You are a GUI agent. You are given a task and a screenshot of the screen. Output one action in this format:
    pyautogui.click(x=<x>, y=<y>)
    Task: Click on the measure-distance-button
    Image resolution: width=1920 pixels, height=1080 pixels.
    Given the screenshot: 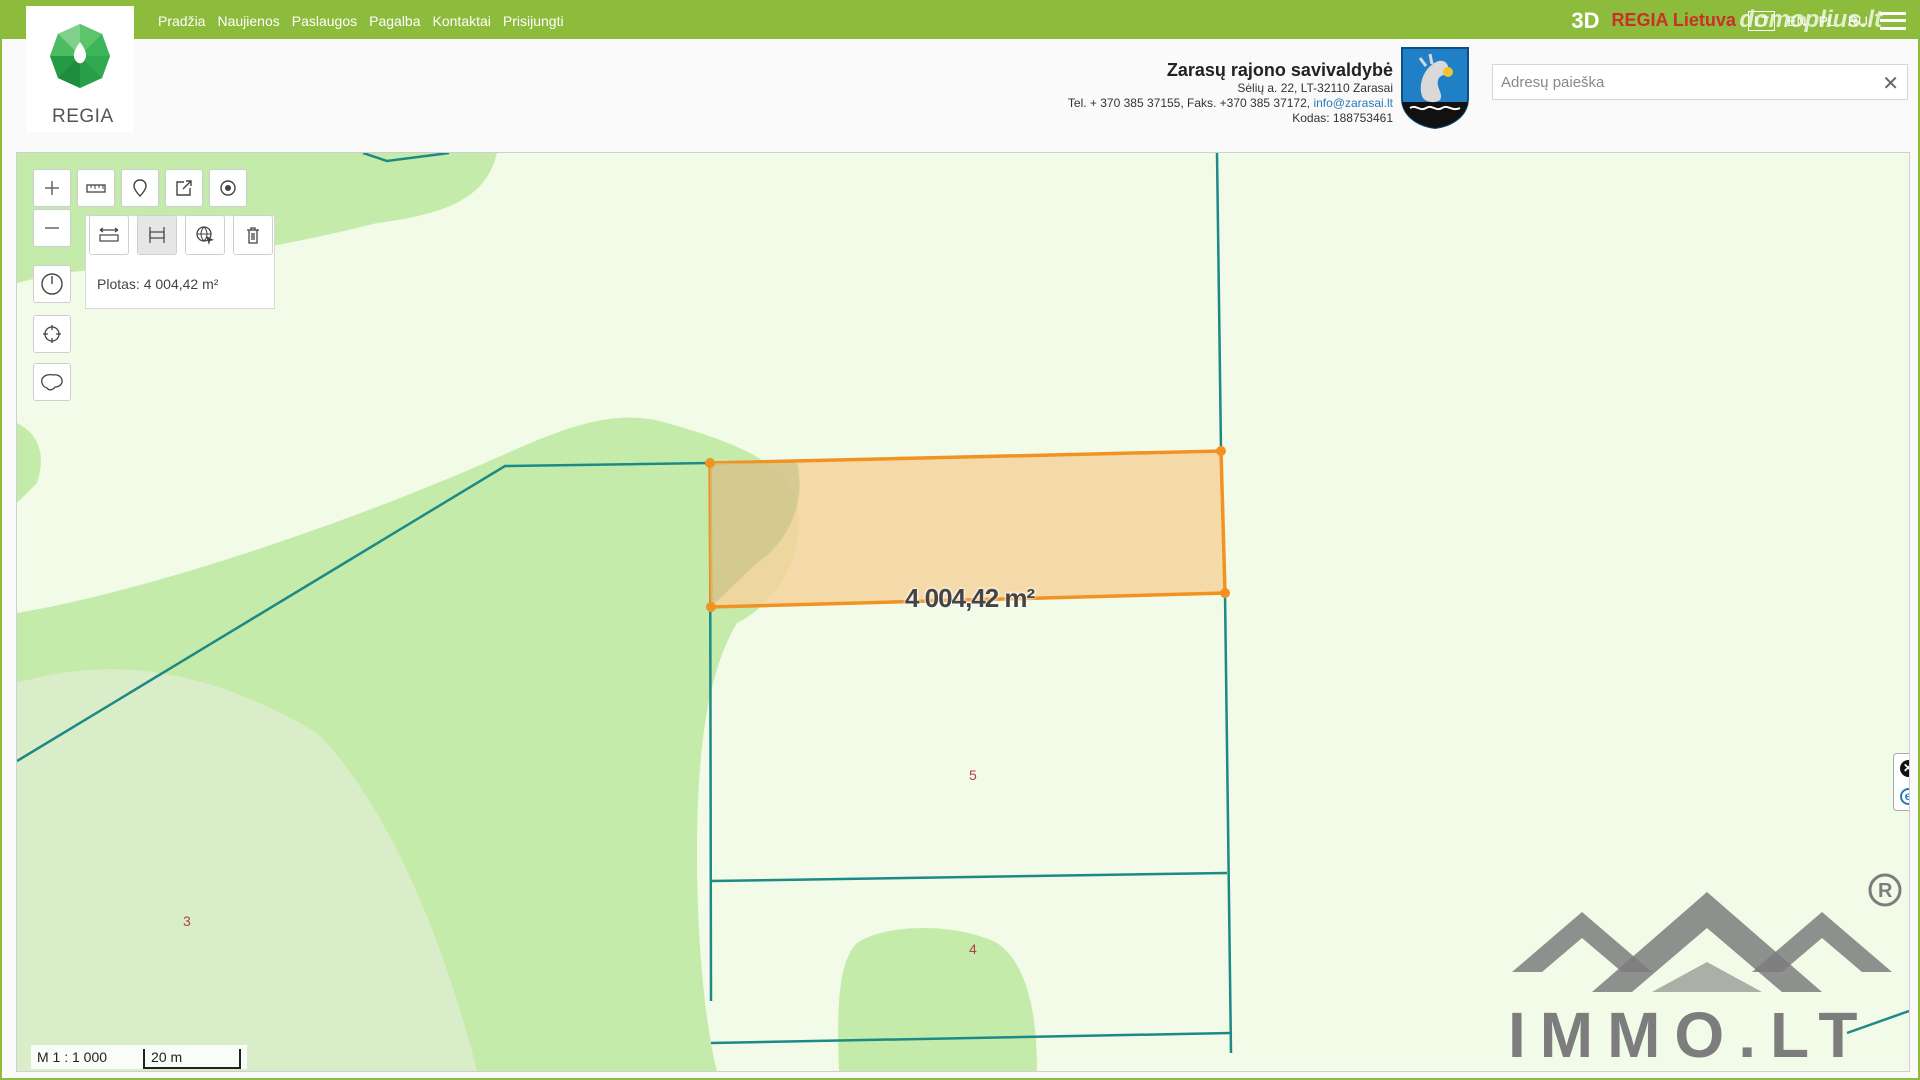 What is the action you would take?
    pyautogui.click(x=109, y=235)
    